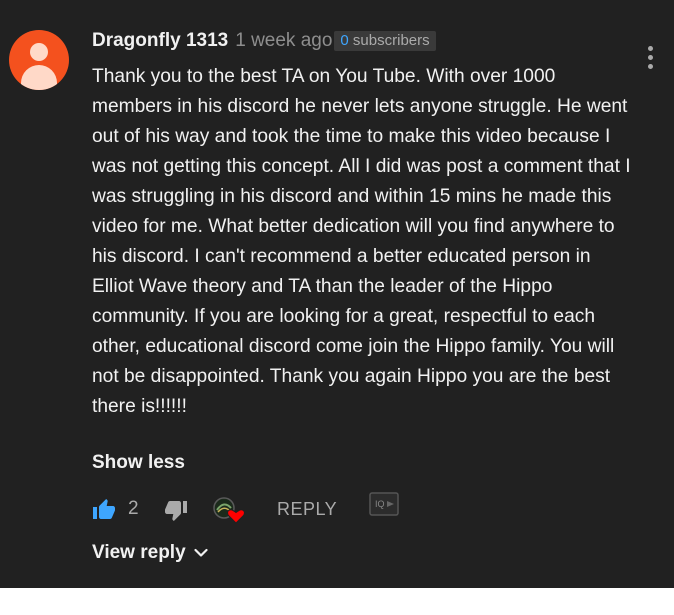  I want to click on comment-header: Dragonfly 1313 1 week ago 0 subscribers, so click(264, 41).